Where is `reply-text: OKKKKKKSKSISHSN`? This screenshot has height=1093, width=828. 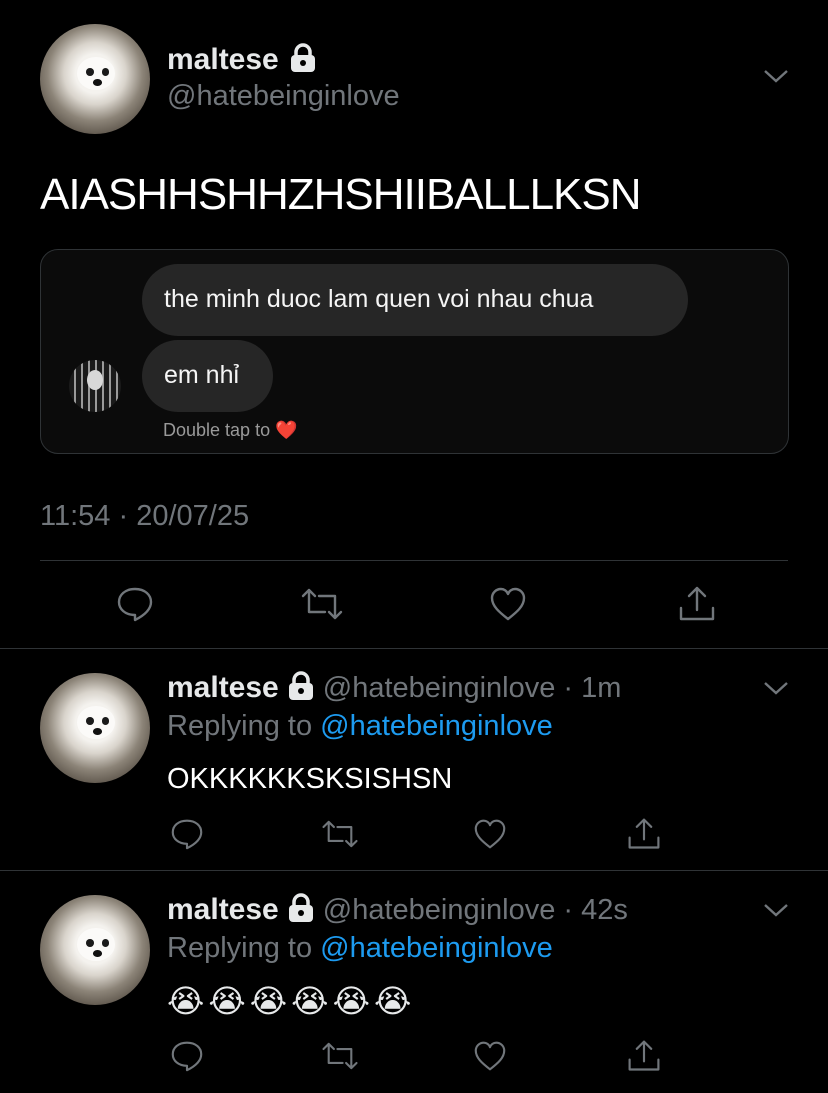
reply-text: OKKKKKKSKSISHSN is located at coordinates (310, 779).